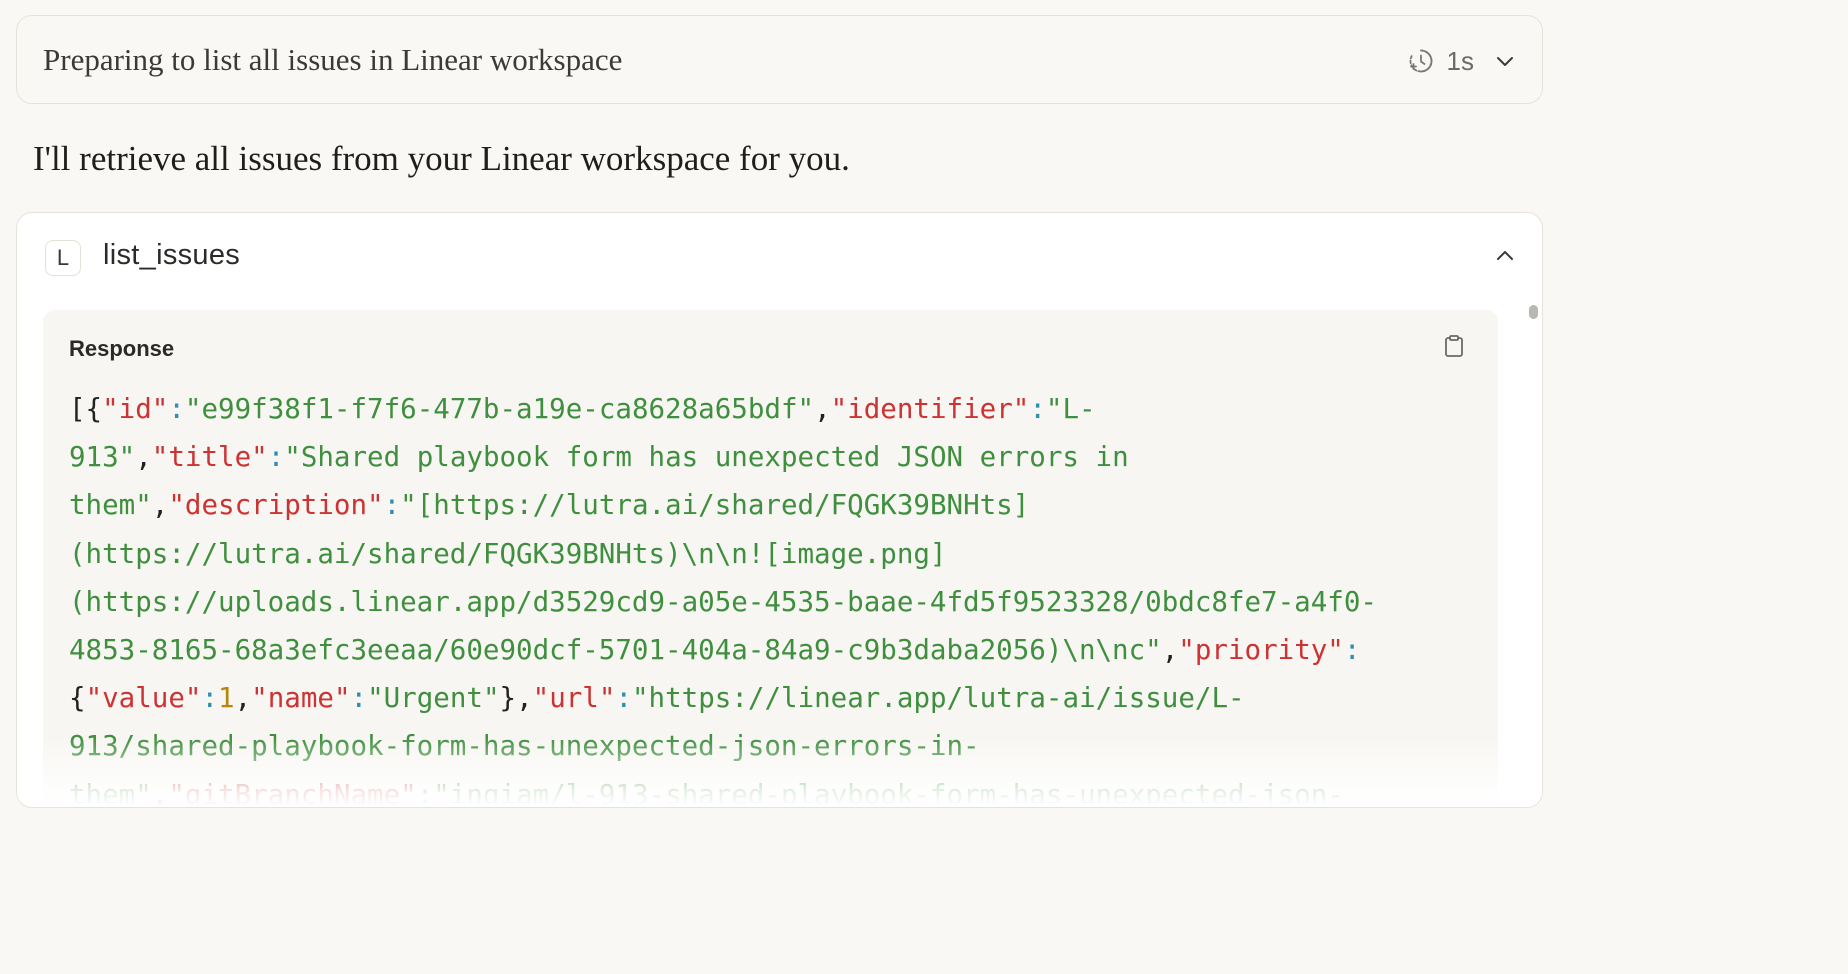 The image size is (1848, 974). What do you see at coordinates (102, 457) in the screenshot?
I see `code-token: 913"` at bounding box center [102, 457].